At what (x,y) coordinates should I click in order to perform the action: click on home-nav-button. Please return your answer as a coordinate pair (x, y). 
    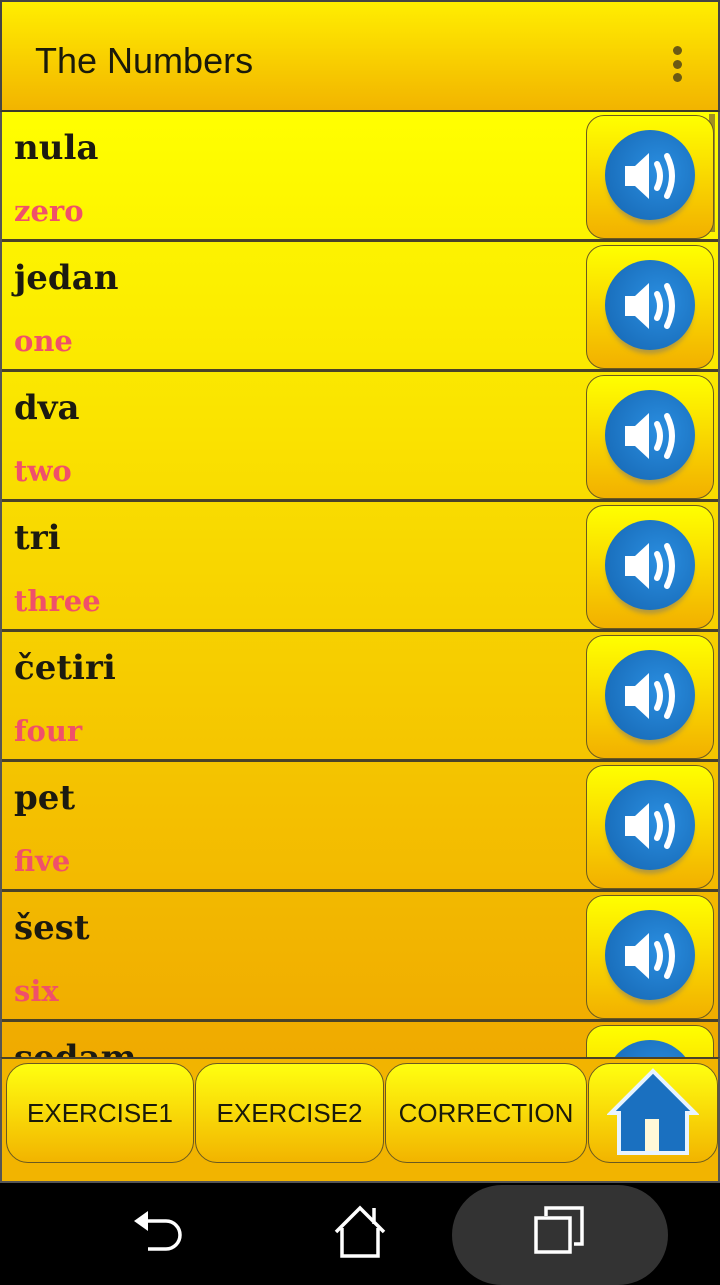
    Looking at the image, I should click on (360, 1231).